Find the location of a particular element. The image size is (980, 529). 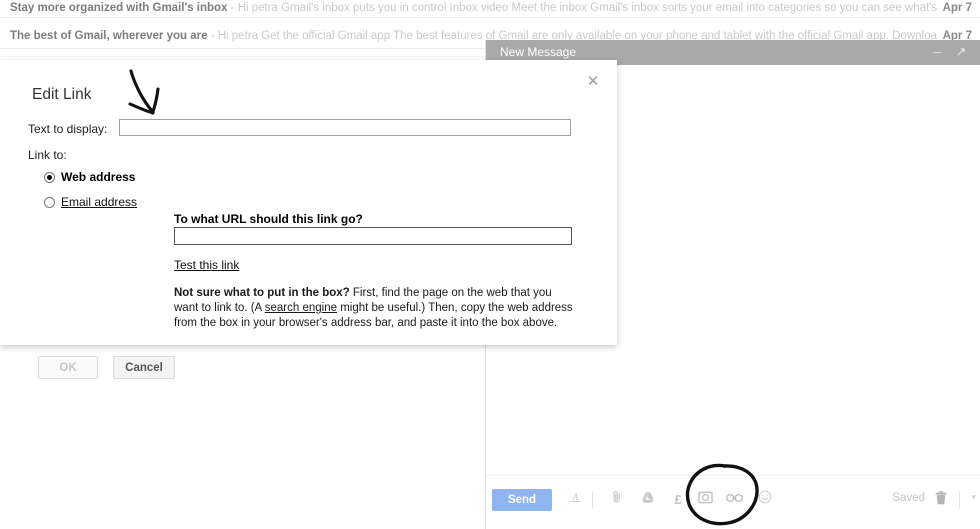

saved-status-label: Saved is located at coordinates (908, 498).